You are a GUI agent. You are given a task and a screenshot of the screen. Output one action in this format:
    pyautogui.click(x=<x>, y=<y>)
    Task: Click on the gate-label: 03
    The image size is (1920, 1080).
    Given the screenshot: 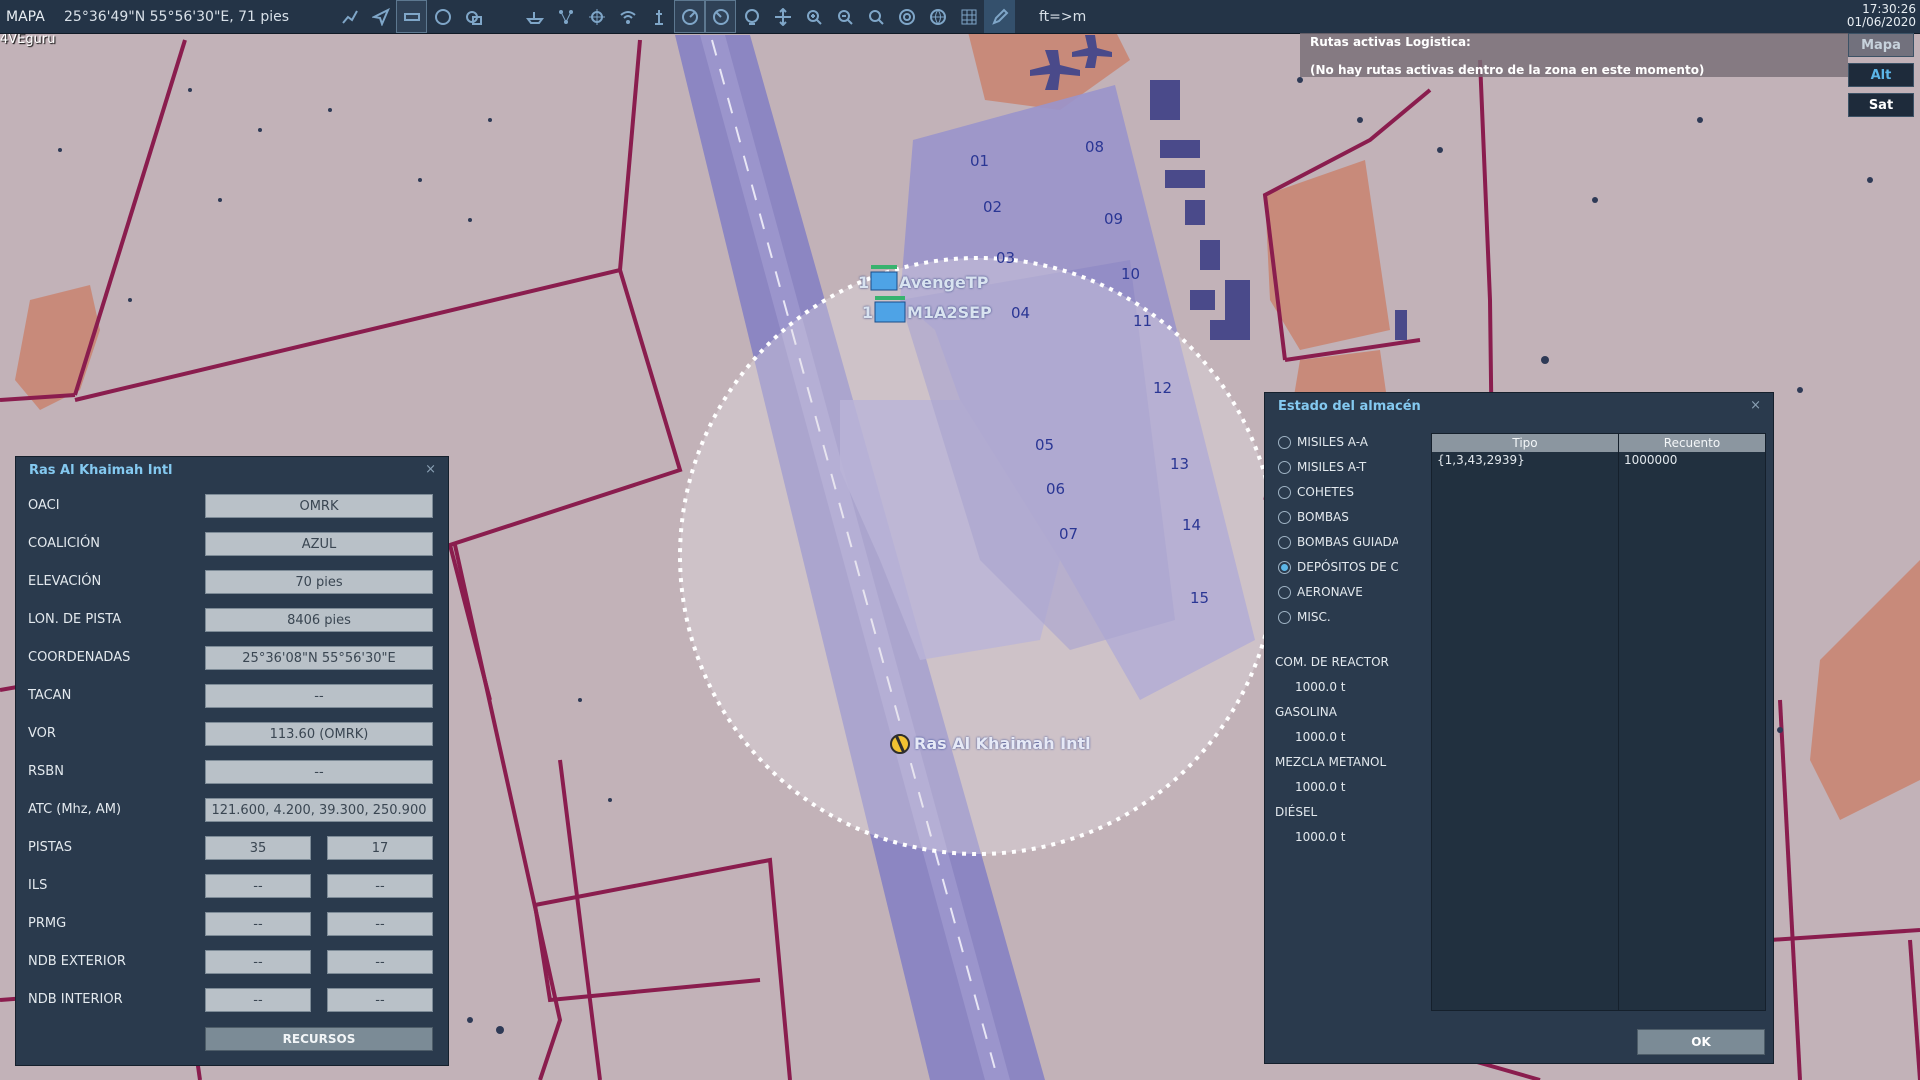 What is the action you would take?
    pyautogui.click(x=1006, y=258)
    